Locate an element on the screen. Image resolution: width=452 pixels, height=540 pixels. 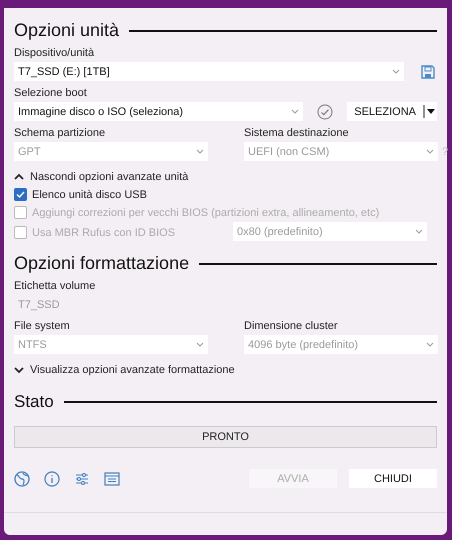
advanced-options-toggle: Nascondi opzioni avanzate unità is located at coordinates (225, 177).